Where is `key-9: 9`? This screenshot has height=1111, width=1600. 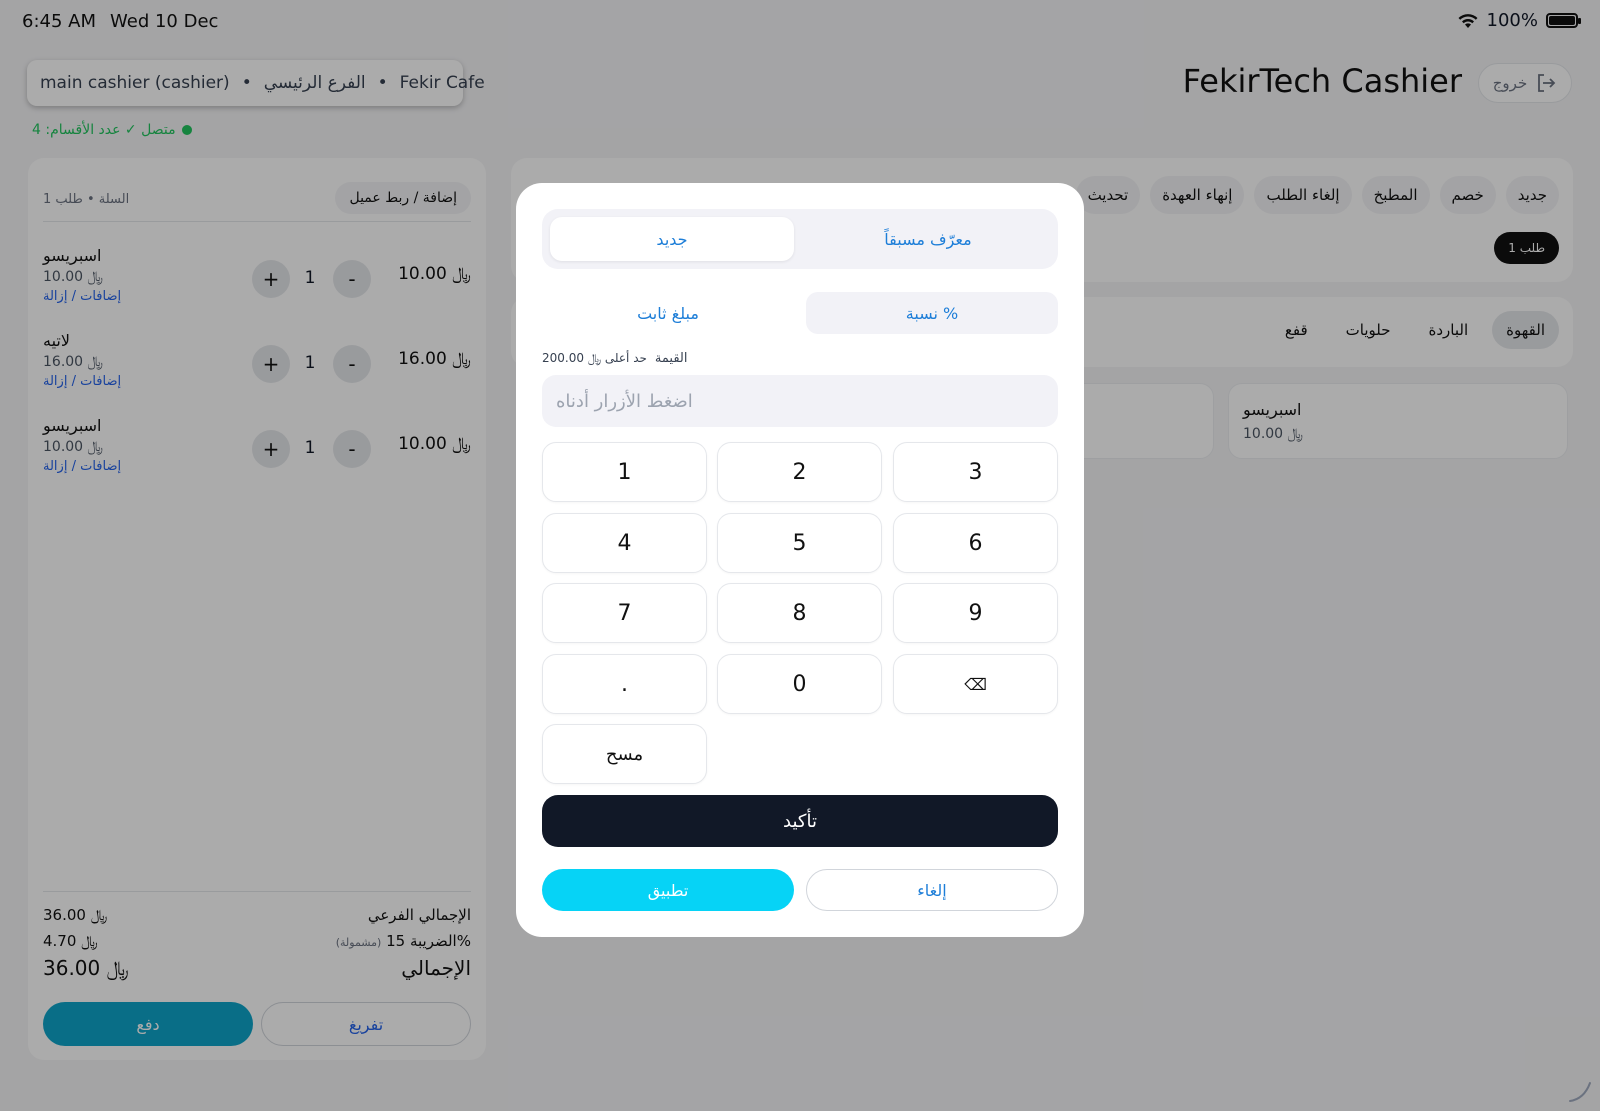
key-9: 9 is located at coordinates (975, 613).